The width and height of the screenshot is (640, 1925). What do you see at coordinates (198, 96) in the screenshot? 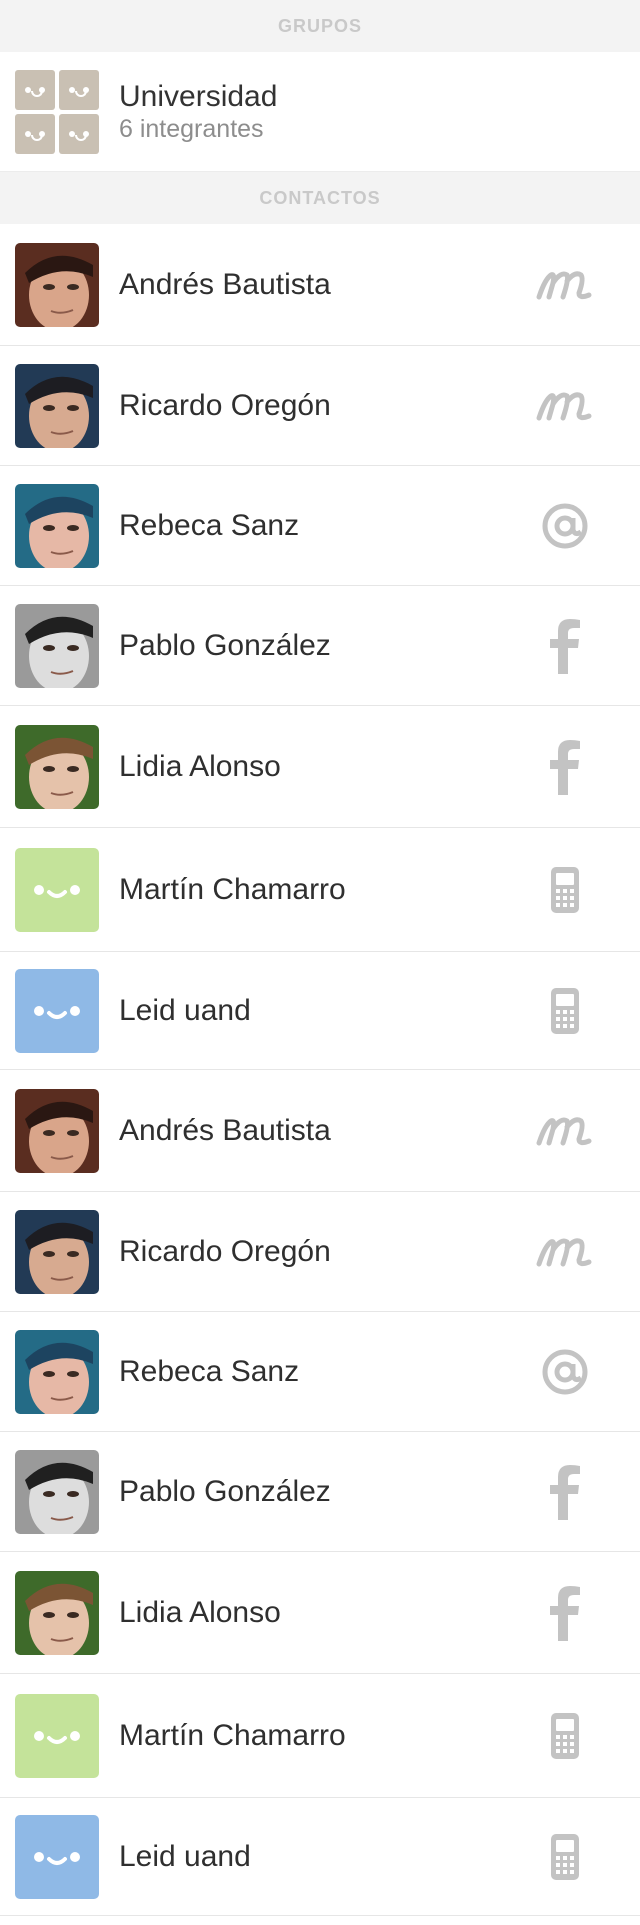
I see `group-name: Universidad` at bounding box center [198, 96].